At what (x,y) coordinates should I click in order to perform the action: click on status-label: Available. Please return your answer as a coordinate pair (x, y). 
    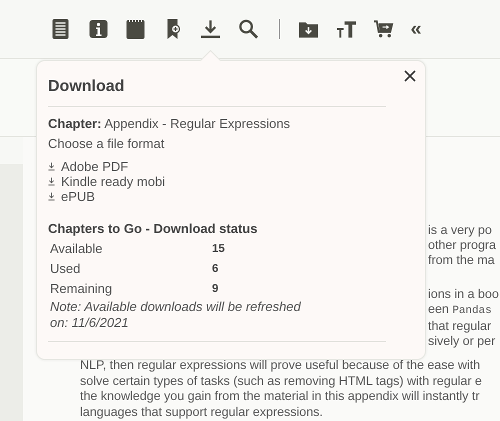
    Looking at the image, I should click on (77, 249).